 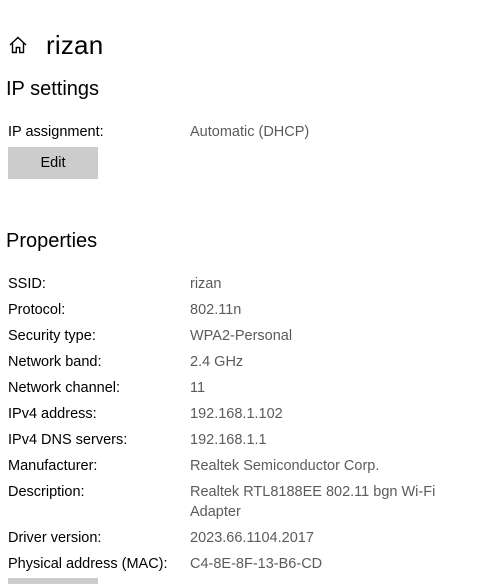 What do you see at coordinates (256, 564) in the screenshot?
I see `property-value: C4-8E-8F-13-B6-CD` at bounding box center [256, 564].